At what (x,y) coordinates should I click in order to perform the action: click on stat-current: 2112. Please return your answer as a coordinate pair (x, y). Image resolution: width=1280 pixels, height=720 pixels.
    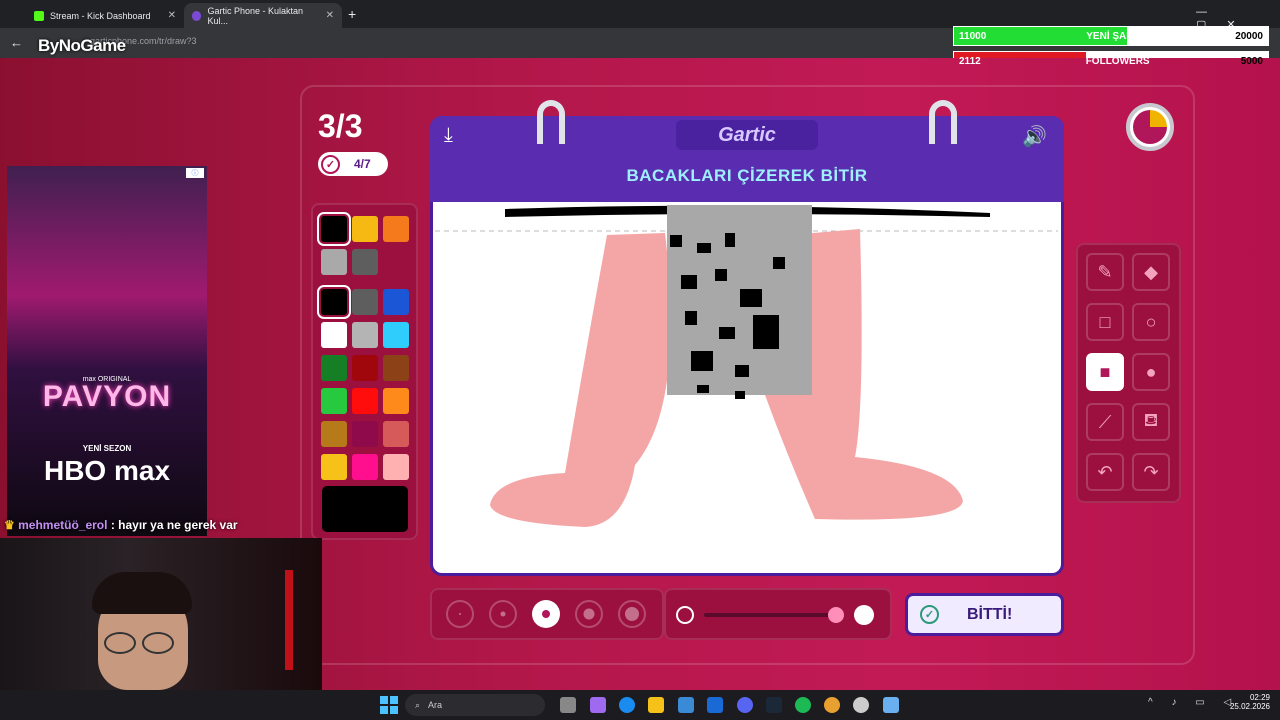
    Looking at the image, I should click on (970, 61).